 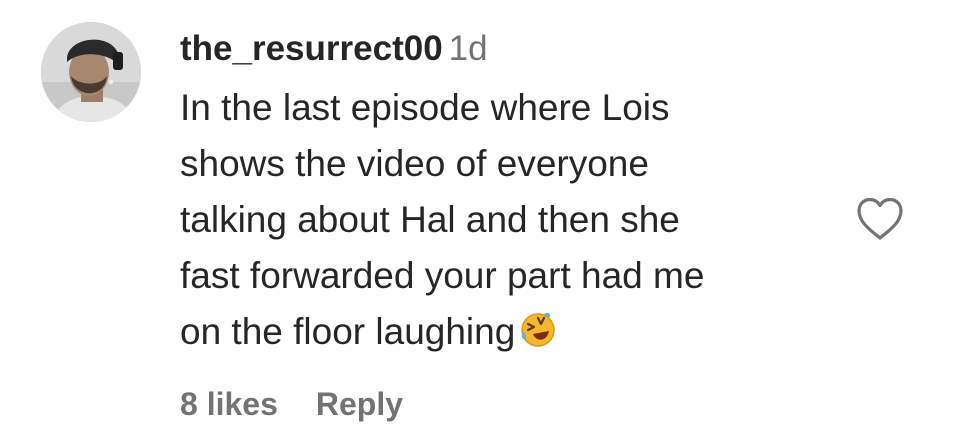 I want to click on reply-button: Reply, so click(x=359, y=404).